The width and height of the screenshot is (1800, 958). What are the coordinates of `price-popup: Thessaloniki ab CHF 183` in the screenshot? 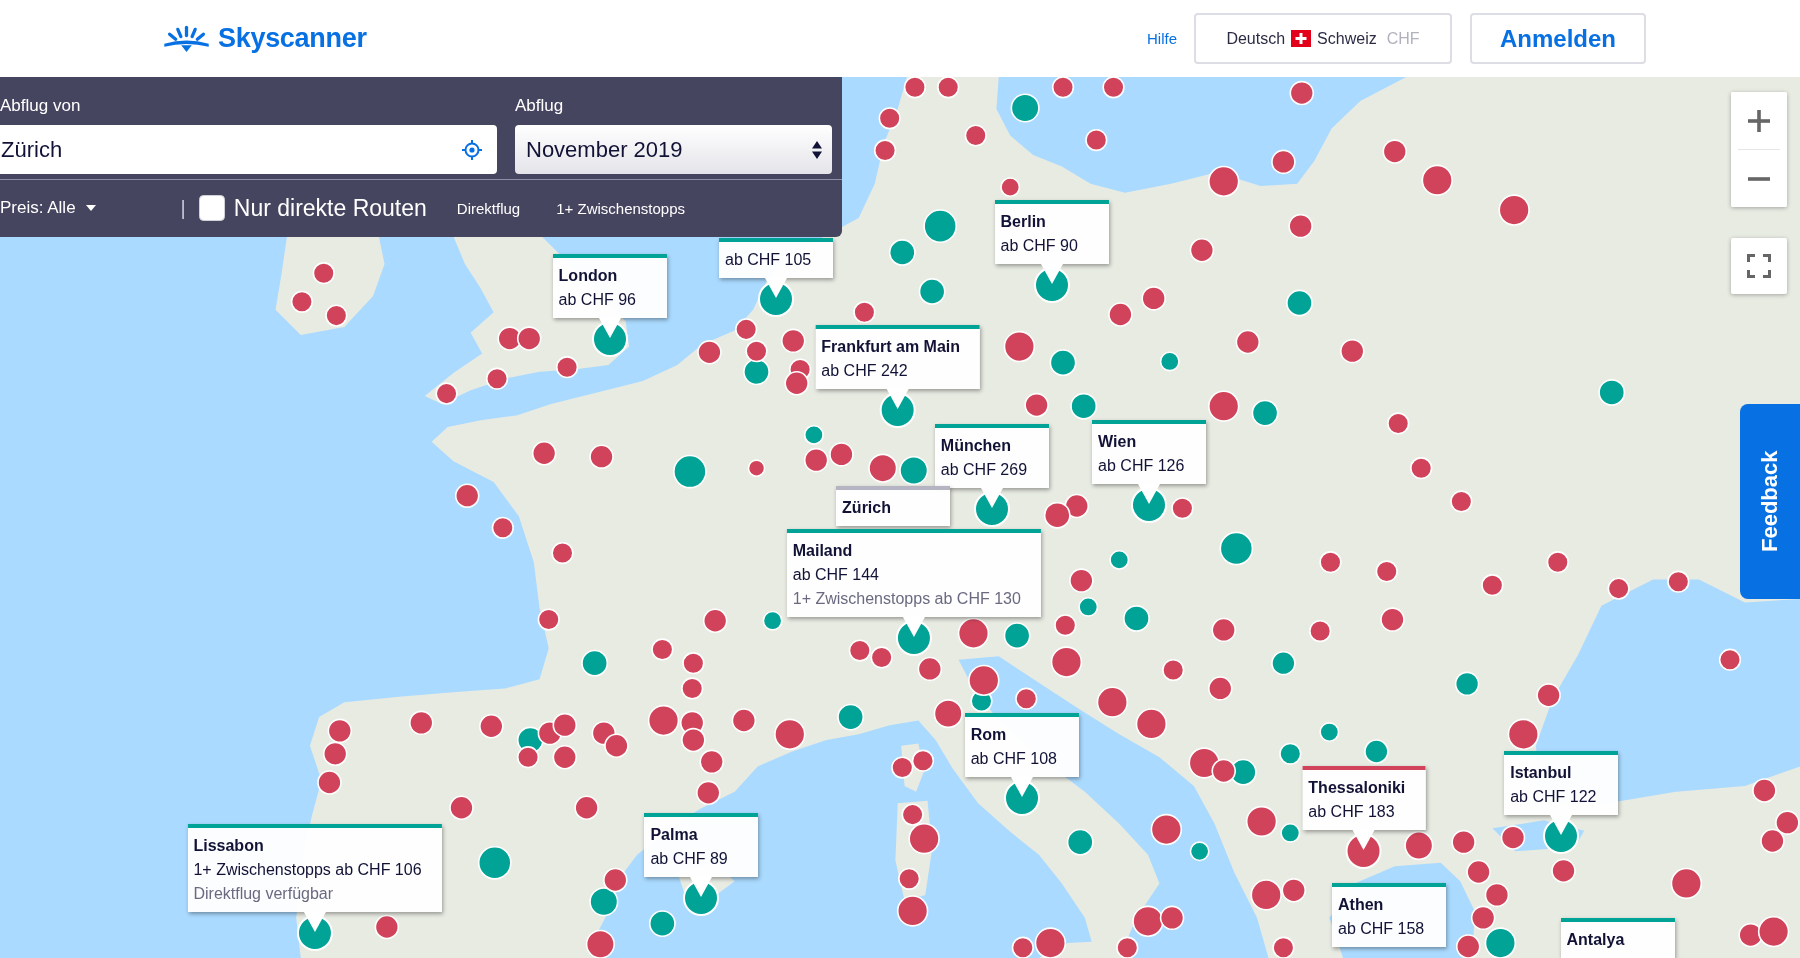 It's located at (1364, 797).